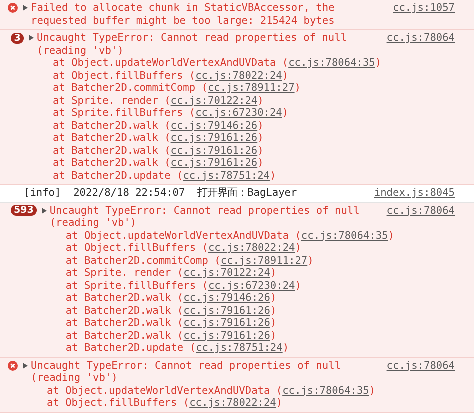 The image size is (474, 417). I want to click on info-message: [info] 2022/8/18 22:54:07 打开界面：BagLayer, so click(161, 193).